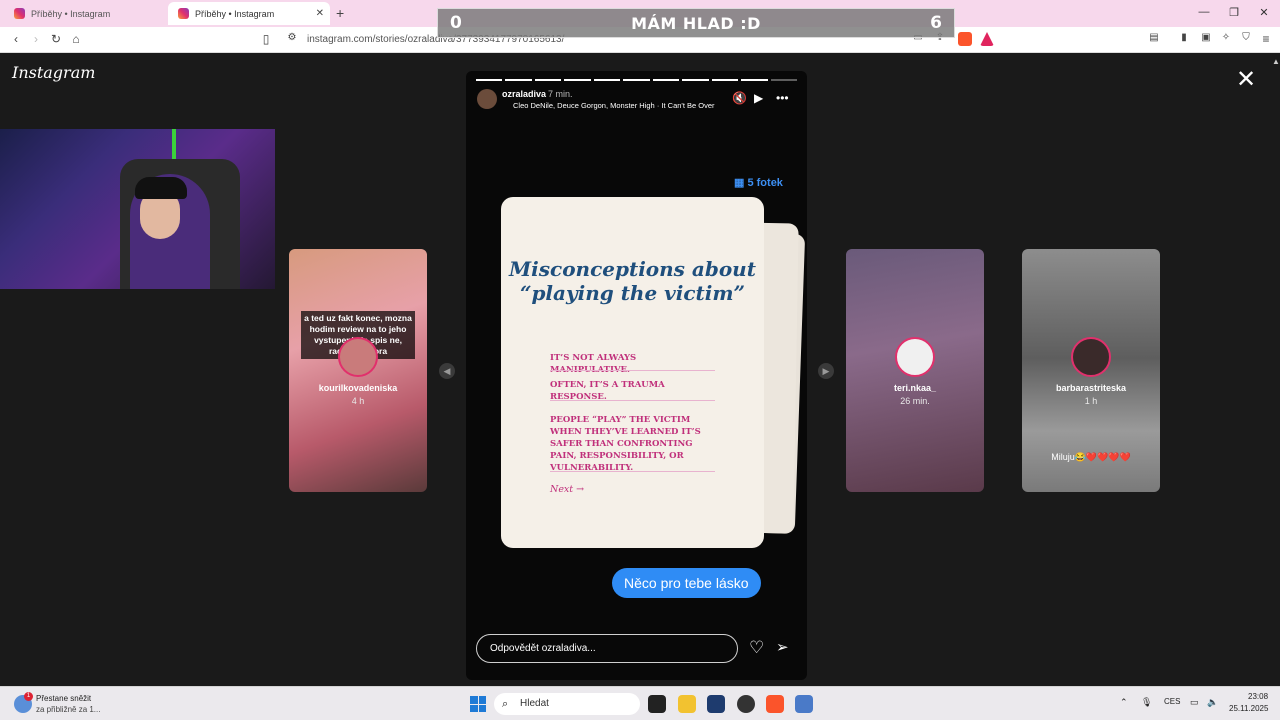 The image size is (1280, 720). Describe the element at coordinates (915, 401) in the screenshot. I see `story-time: 26 min.` at that location.